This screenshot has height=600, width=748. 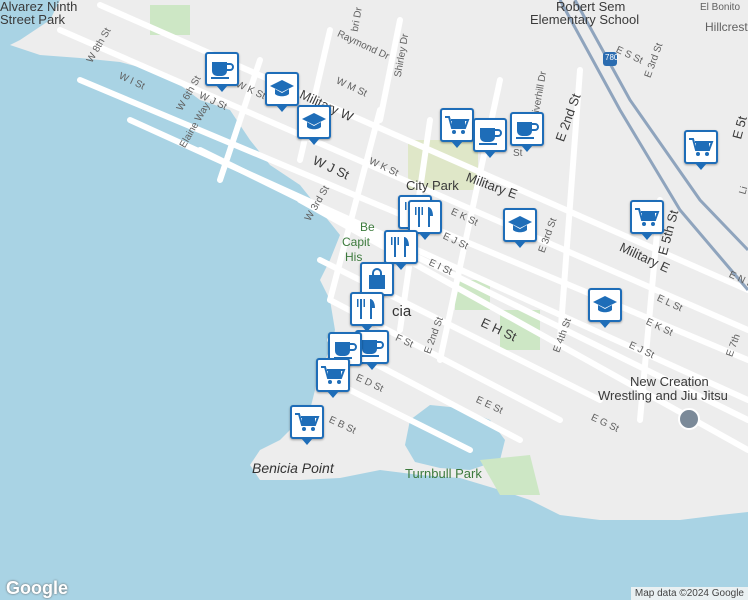 What do you see at coordinates (402, 311) in the screenshot?
I see `city-label: cia` at bounding box center [402, 311].